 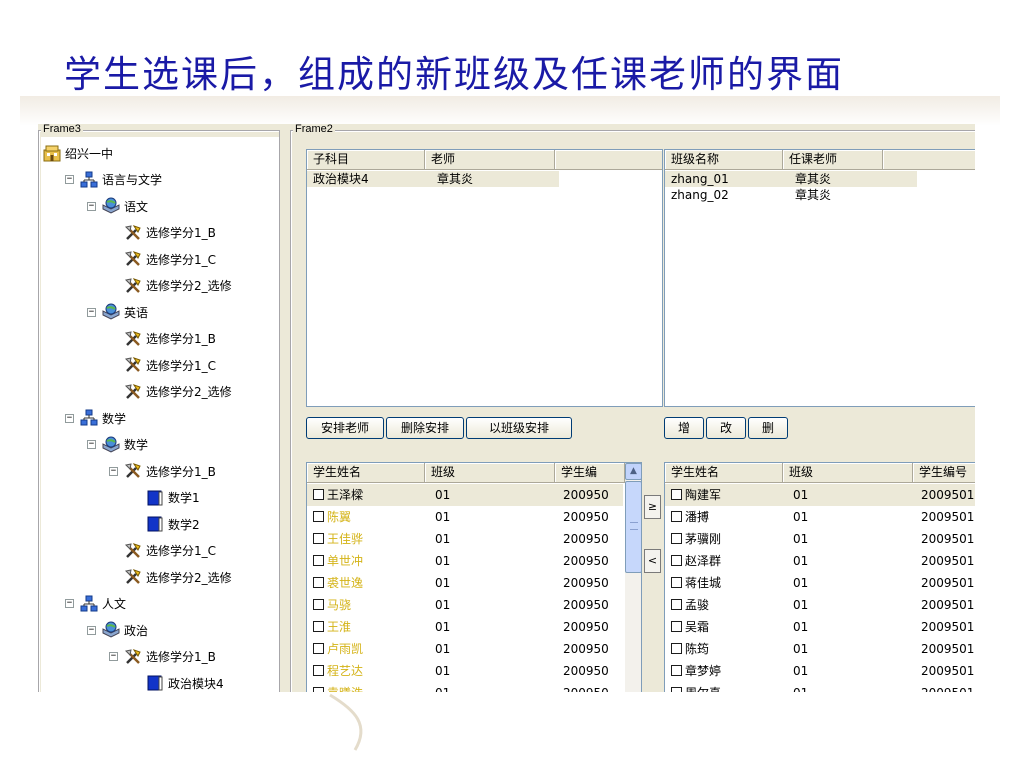 What do you see at coordinates (465, 627) in the screenshot?
I see `student-row: 王淮 01 200950` at bounding box center [465, 627].